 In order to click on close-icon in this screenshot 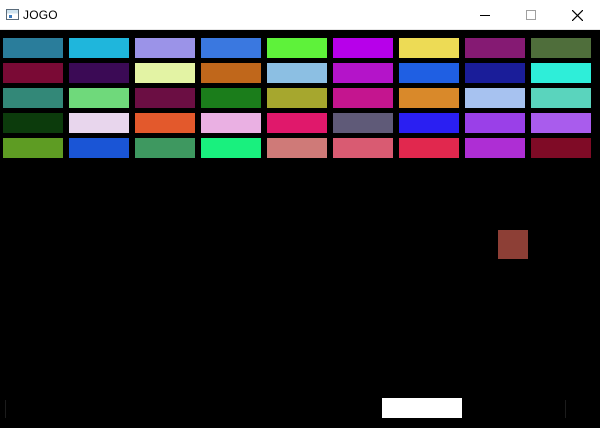, I will do `click(577, 15)`.